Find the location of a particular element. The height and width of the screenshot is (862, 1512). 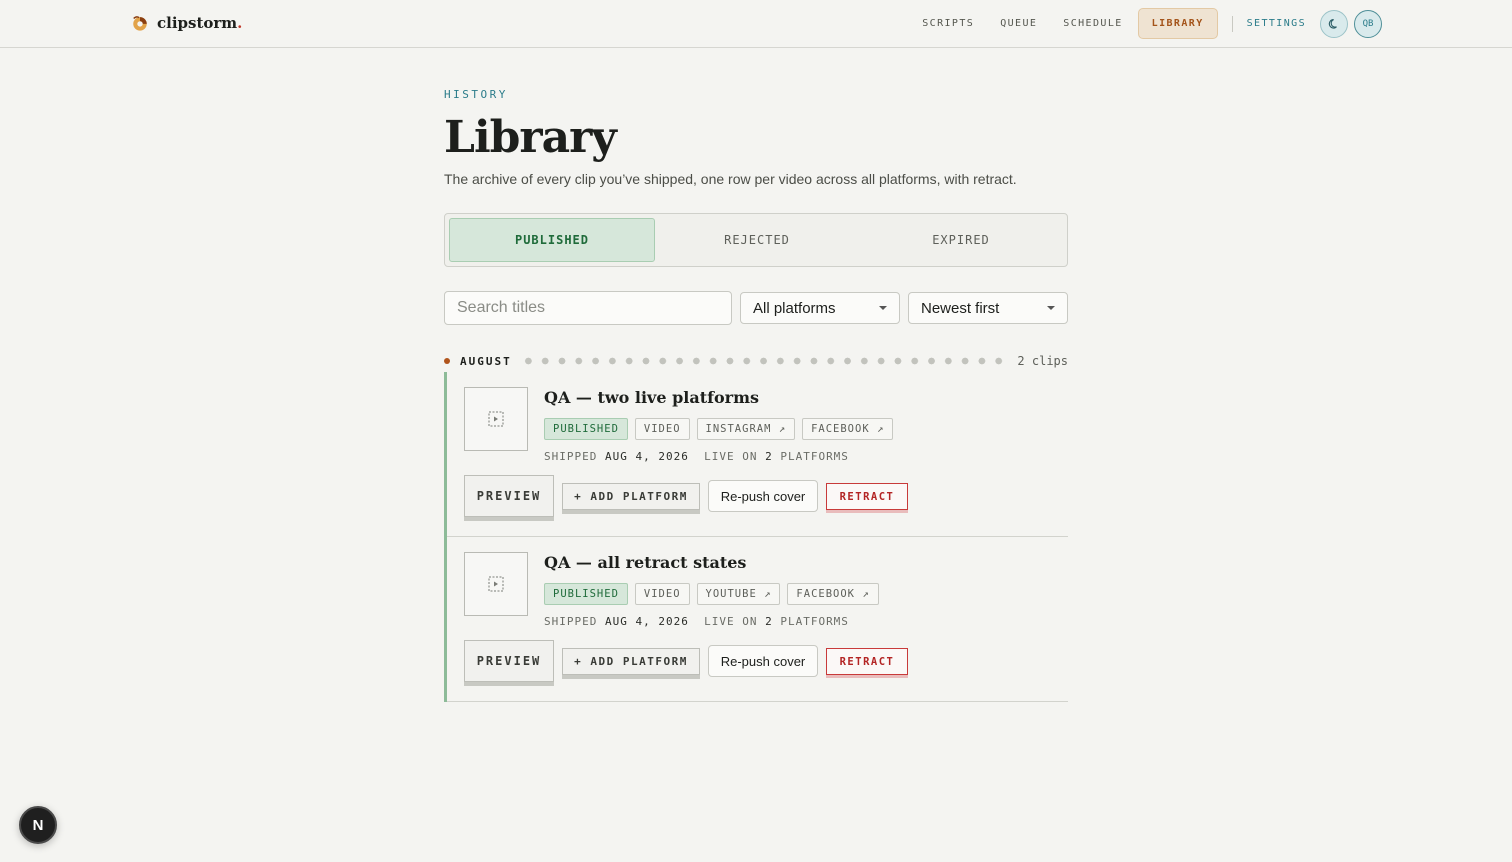

platform-select: All platforms is located at coordinates (820, 308).